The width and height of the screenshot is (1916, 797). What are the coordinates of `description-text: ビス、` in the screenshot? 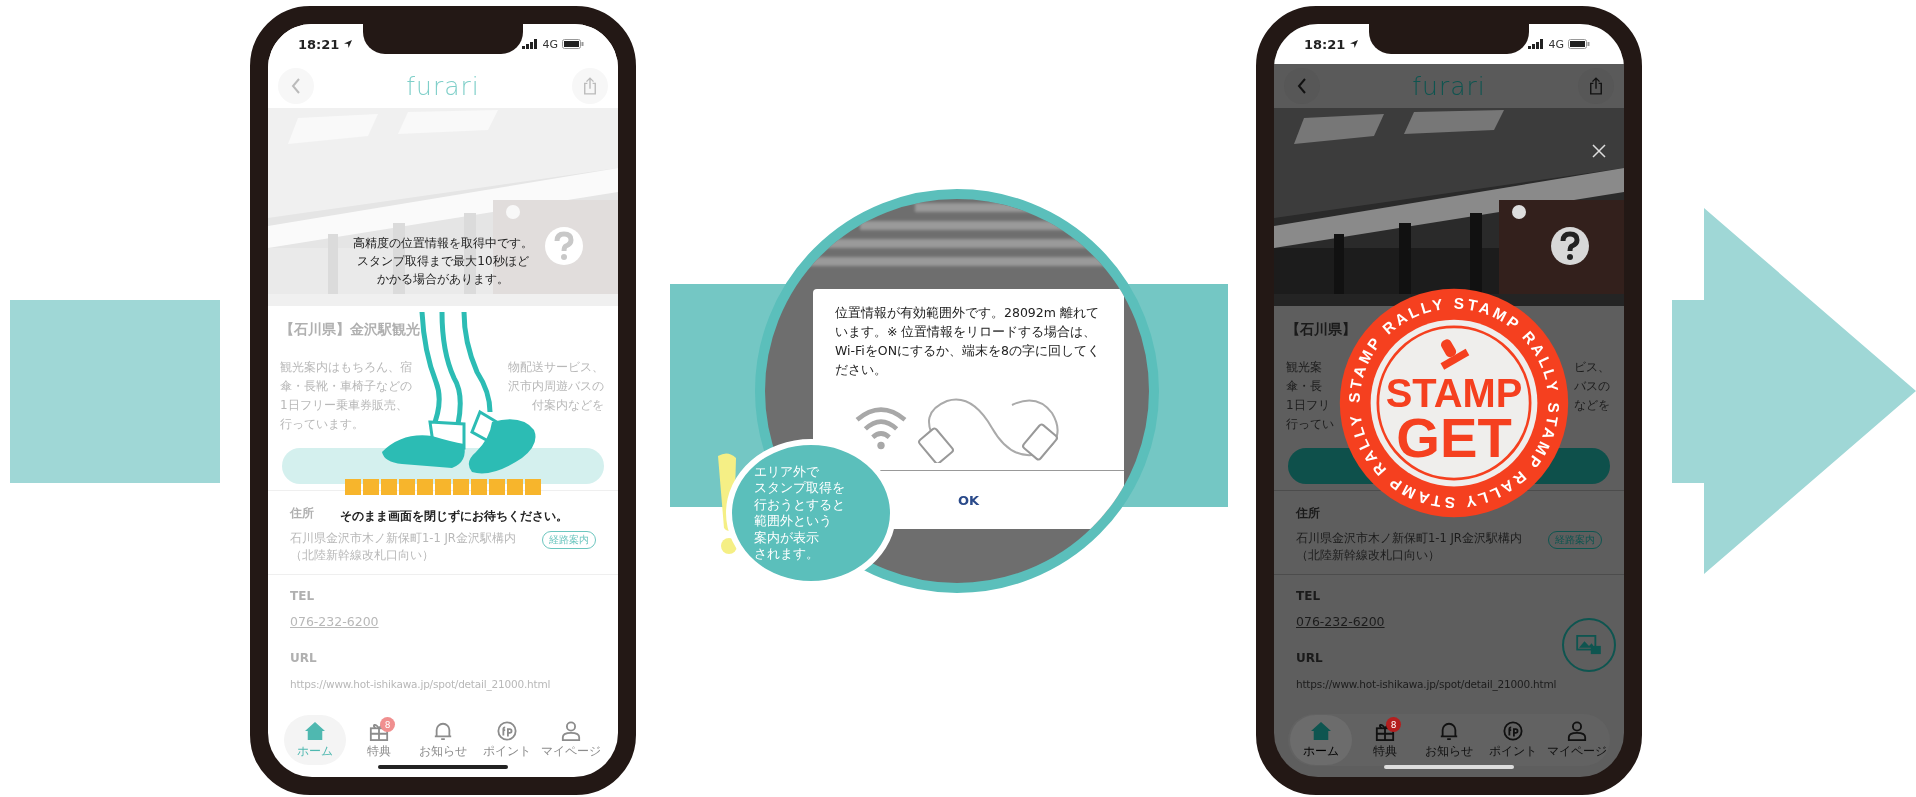 It's located at (1592, 367).